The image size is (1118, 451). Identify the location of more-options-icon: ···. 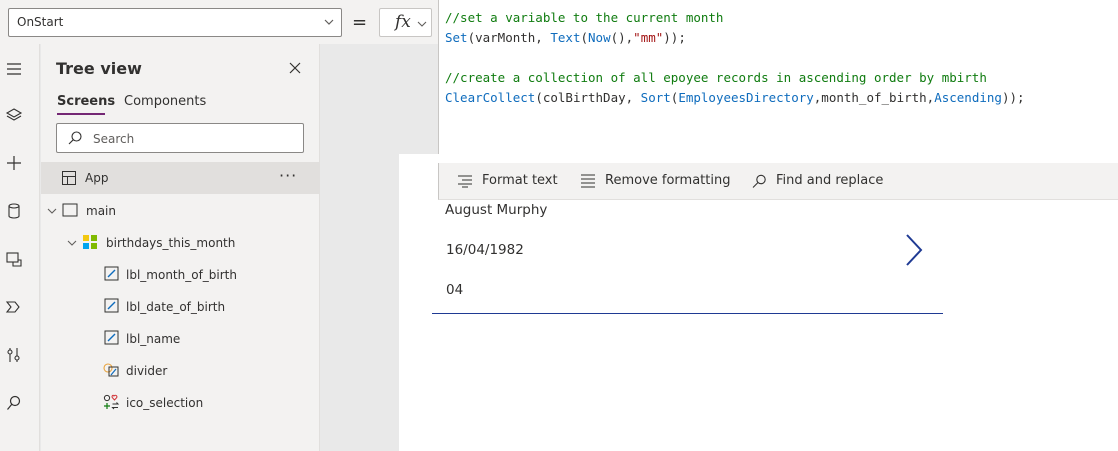
(288, 175).